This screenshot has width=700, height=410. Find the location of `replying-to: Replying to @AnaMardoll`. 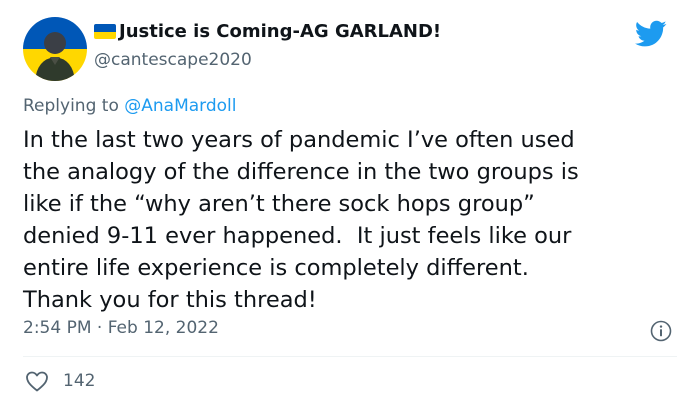

replying-to: Replying to @AnaMardoll is located at coordinates (130, 106).